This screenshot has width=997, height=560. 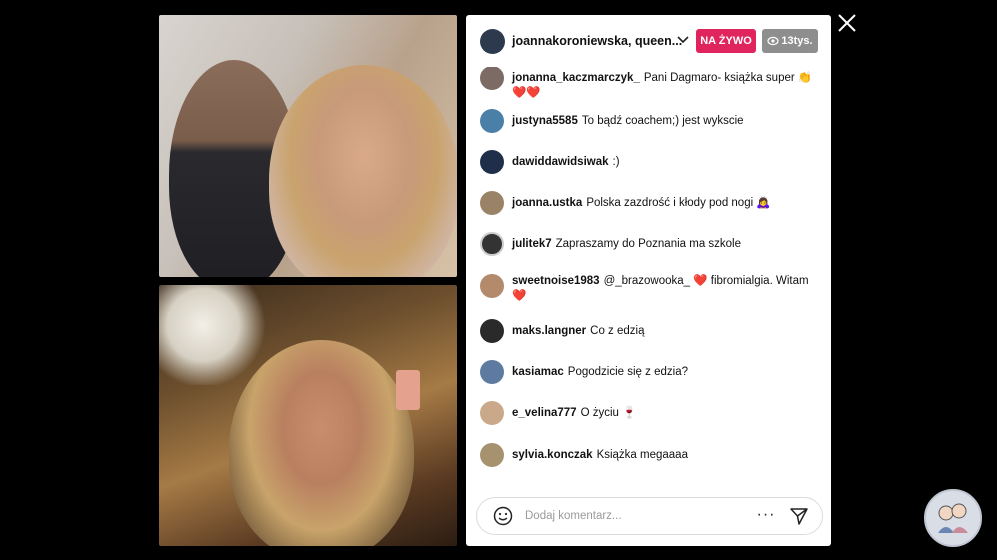 I want to click on comment-username: sweetnoise1983, so click(x=556, y=281).